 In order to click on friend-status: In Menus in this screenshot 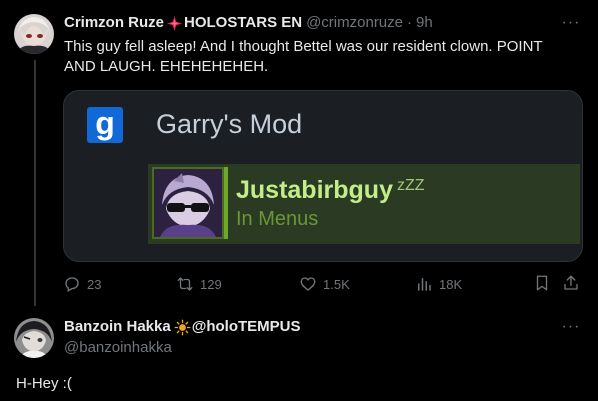, I will do `click(277, 219)`.